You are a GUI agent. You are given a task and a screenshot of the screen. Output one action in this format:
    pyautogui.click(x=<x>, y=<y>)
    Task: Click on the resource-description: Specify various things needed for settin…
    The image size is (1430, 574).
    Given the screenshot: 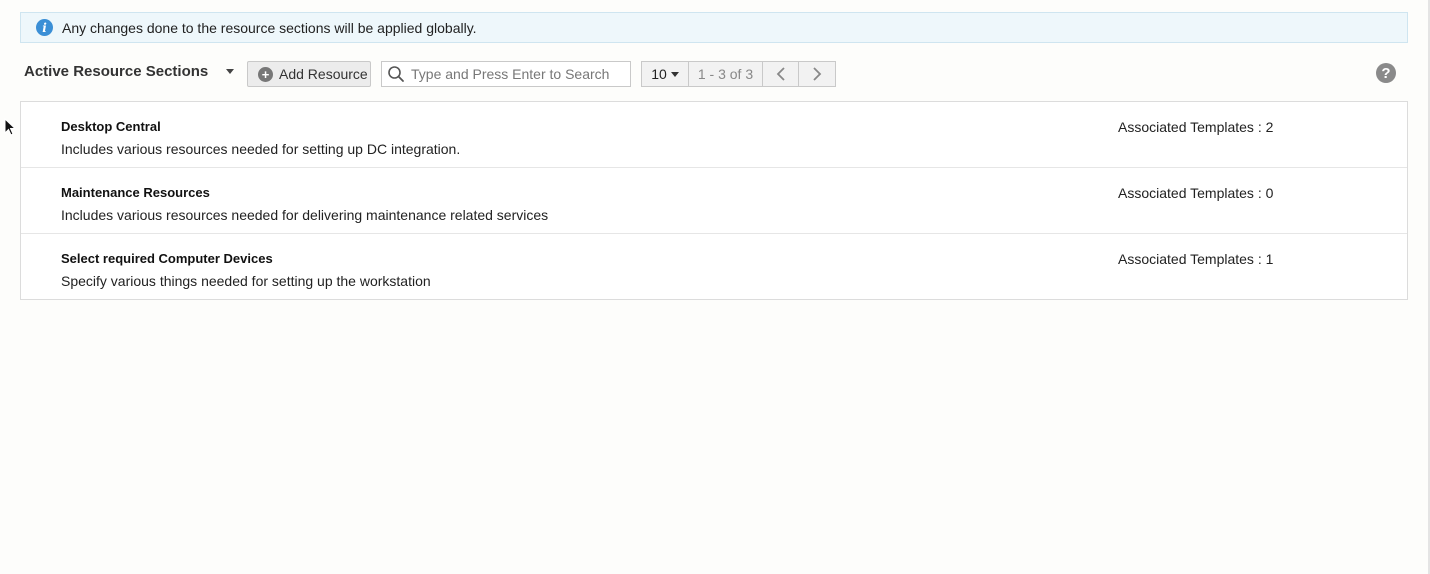 What is the action you would take?
    pyautogui.click(x=246, y=281)
    